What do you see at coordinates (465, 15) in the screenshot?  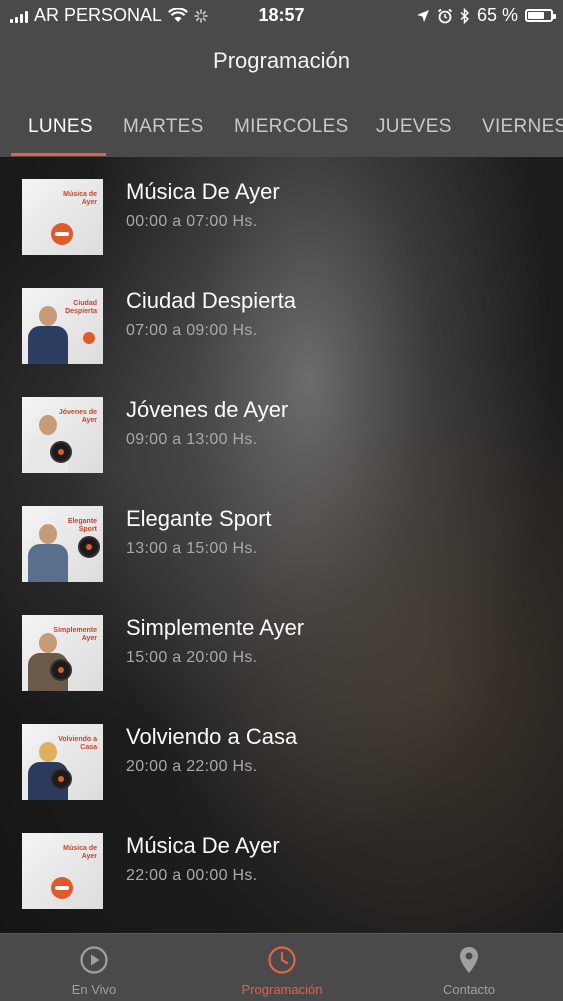 I see `bluetooth-icon` at bounding box center [465, 15].